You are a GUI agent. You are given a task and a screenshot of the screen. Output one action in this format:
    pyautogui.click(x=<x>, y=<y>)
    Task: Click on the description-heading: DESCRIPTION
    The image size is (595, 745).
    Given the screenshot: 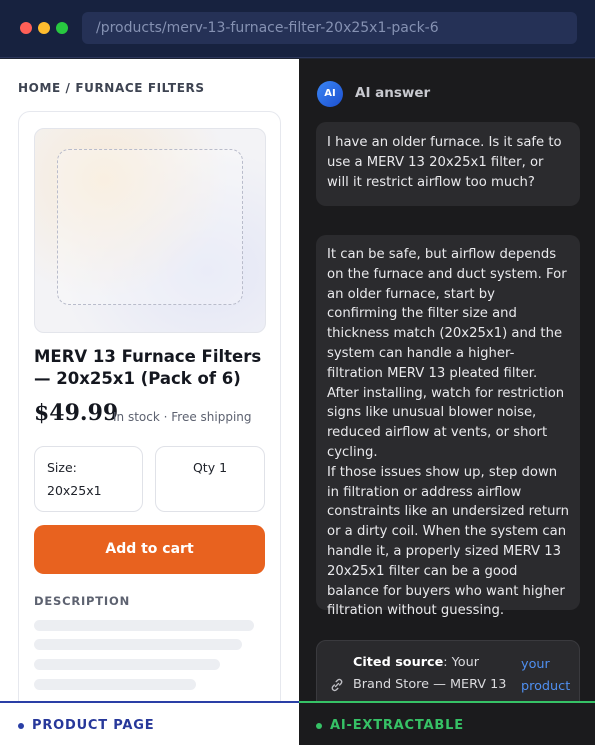 What is the action you would take?
    pyautogui.click(x=82, y=601)
    